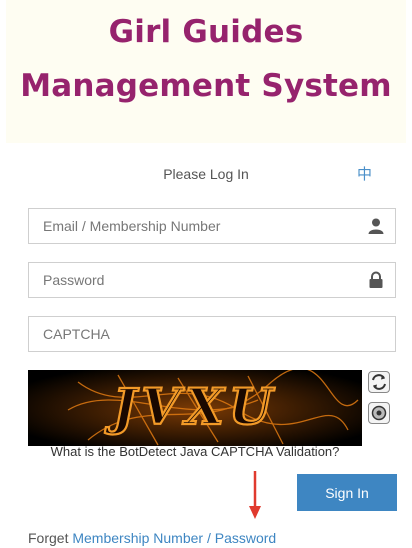 The image size is (412, 548). I want to click on captcha-reload-button, so click(379, 382).